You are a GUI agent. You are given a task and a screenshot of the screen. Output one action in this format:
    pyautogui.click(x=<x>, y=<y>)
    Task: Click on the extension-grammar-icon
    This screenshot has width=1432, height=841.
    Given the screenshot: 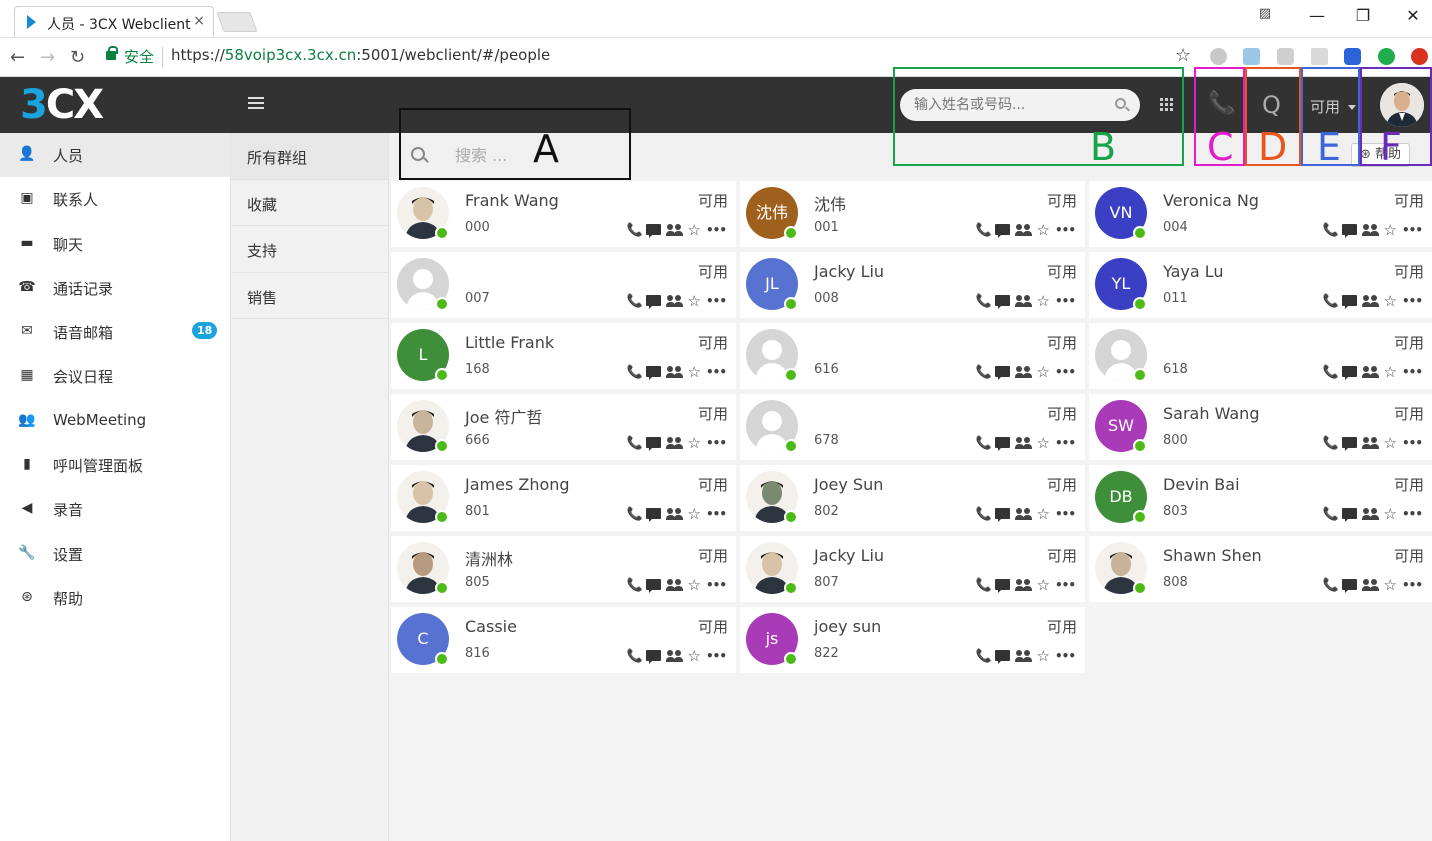 What is the action you would take?
    pyautogui.click(x=1386, y=56)
    